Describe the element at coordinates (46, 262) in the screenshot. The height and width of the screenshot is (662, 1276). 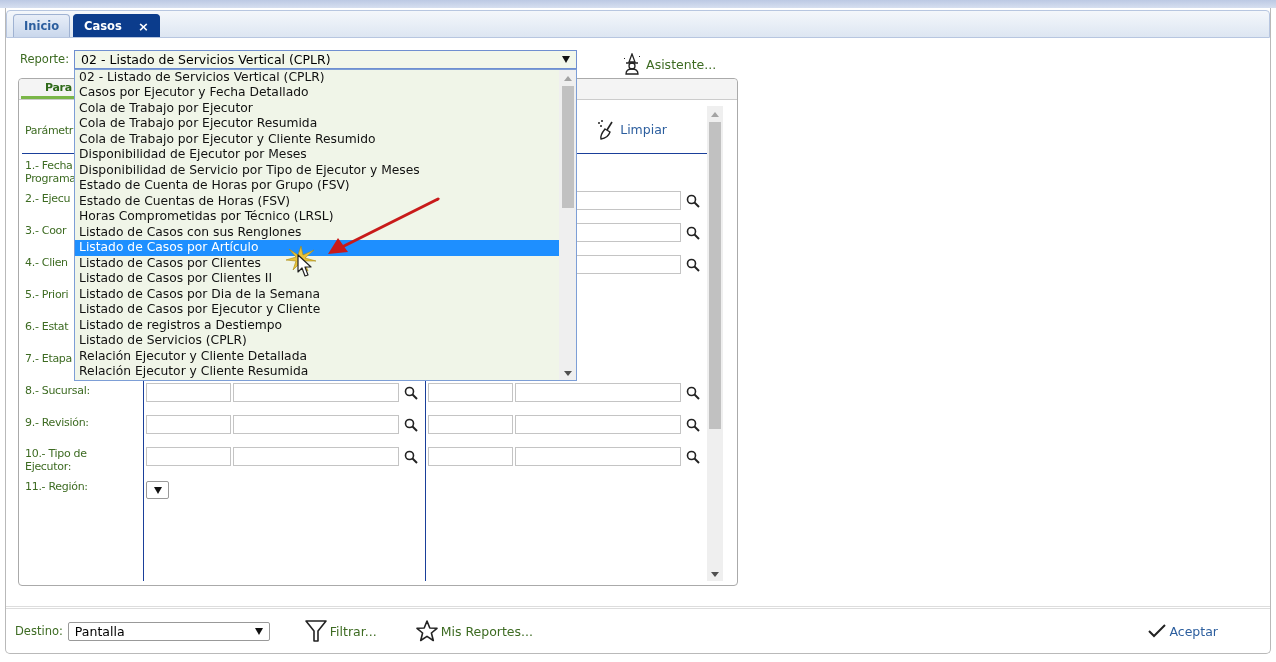
I see `parameter-label: 4.- Clien` at that location.